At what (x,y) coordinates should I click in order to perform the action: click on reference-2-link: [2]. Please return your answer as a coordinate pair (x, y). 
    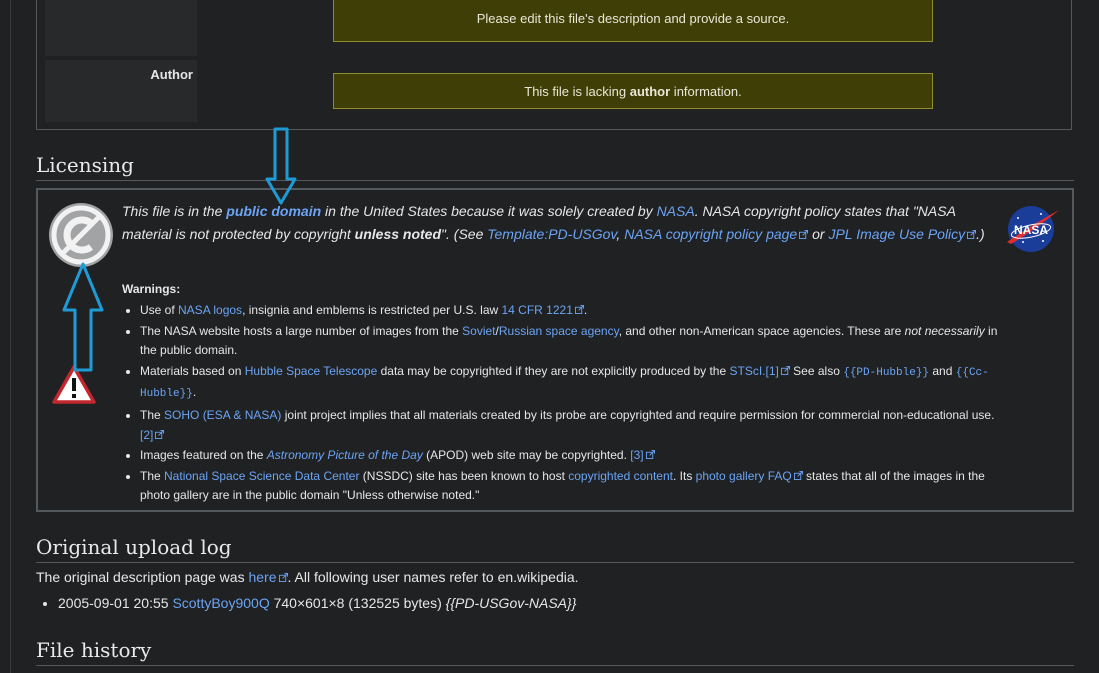
    Looking at the image, I should click on (152, 434).